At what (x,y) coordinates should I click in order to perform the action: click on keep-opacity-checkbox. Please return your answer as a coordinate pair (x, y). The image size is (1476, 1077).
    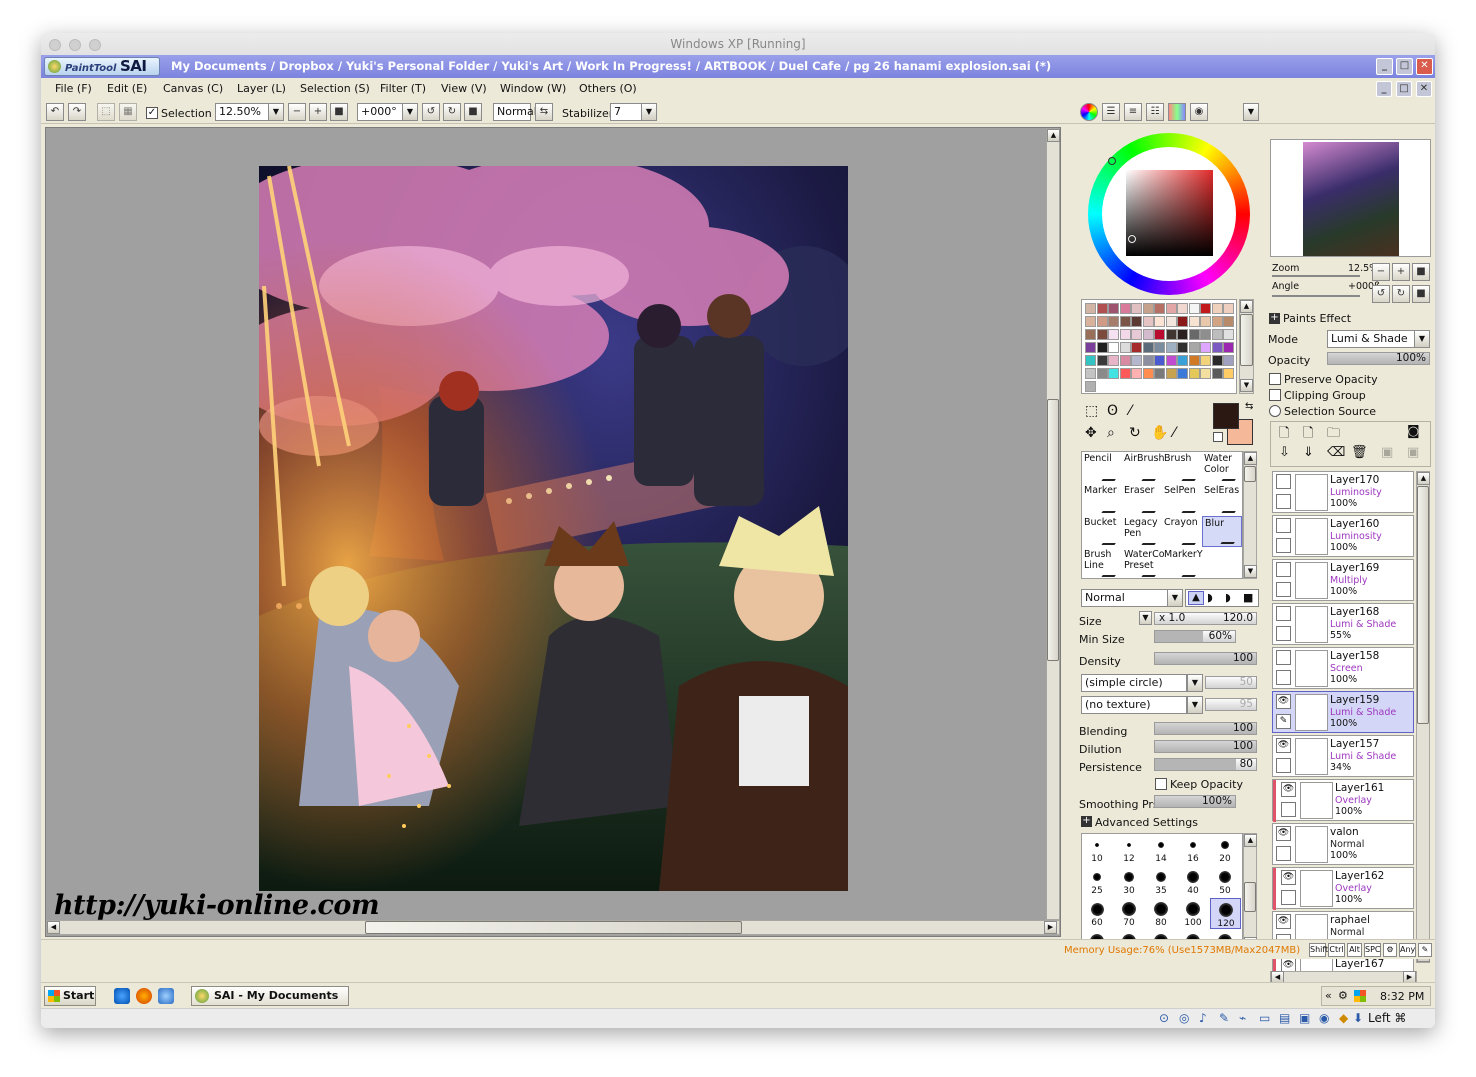
    Looking at the image, I should click on (1161, 784).